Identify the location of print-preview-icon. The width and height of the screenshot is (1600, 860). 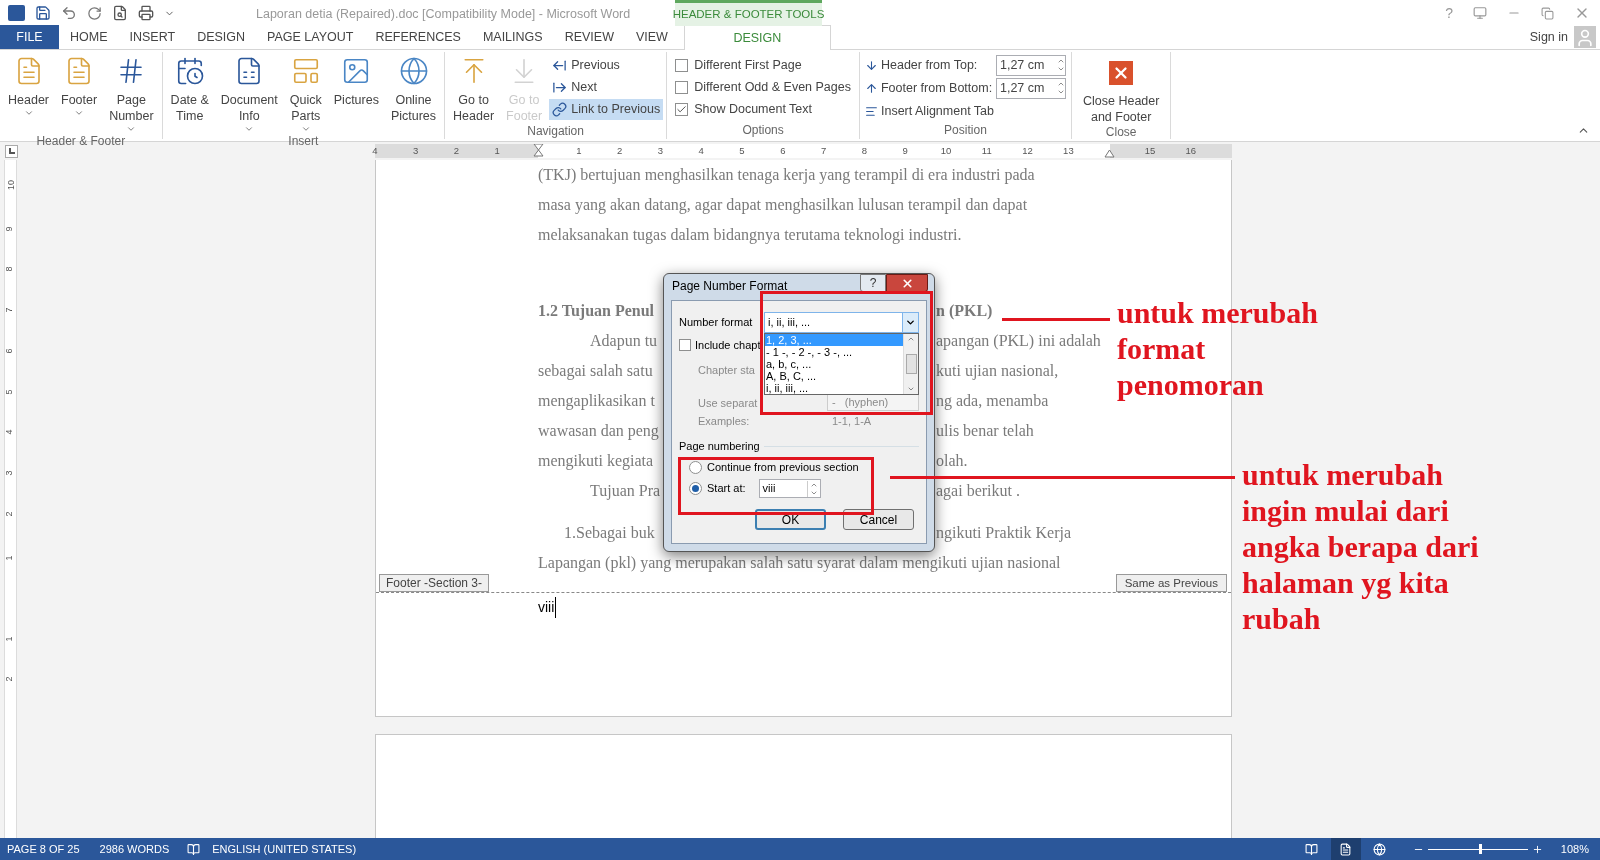
(120, 13).